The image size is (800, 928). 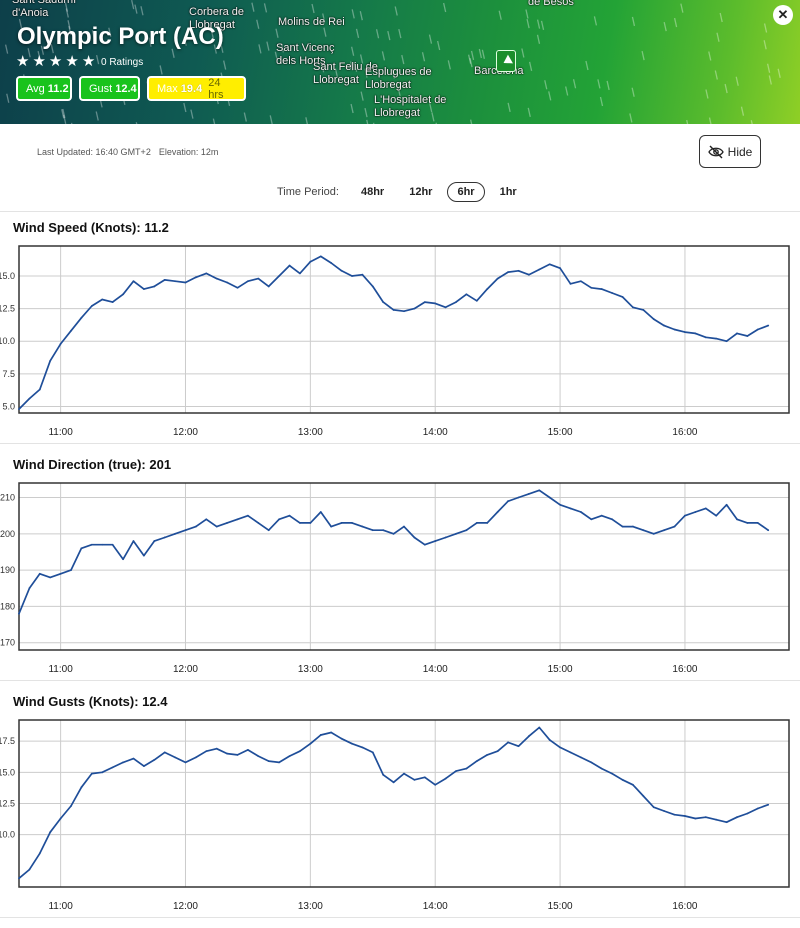 What do you see at coordinates (551, 4) in the screenshot?
I see `map-label-besos: de Besòs` at bounding box center [551, 4].